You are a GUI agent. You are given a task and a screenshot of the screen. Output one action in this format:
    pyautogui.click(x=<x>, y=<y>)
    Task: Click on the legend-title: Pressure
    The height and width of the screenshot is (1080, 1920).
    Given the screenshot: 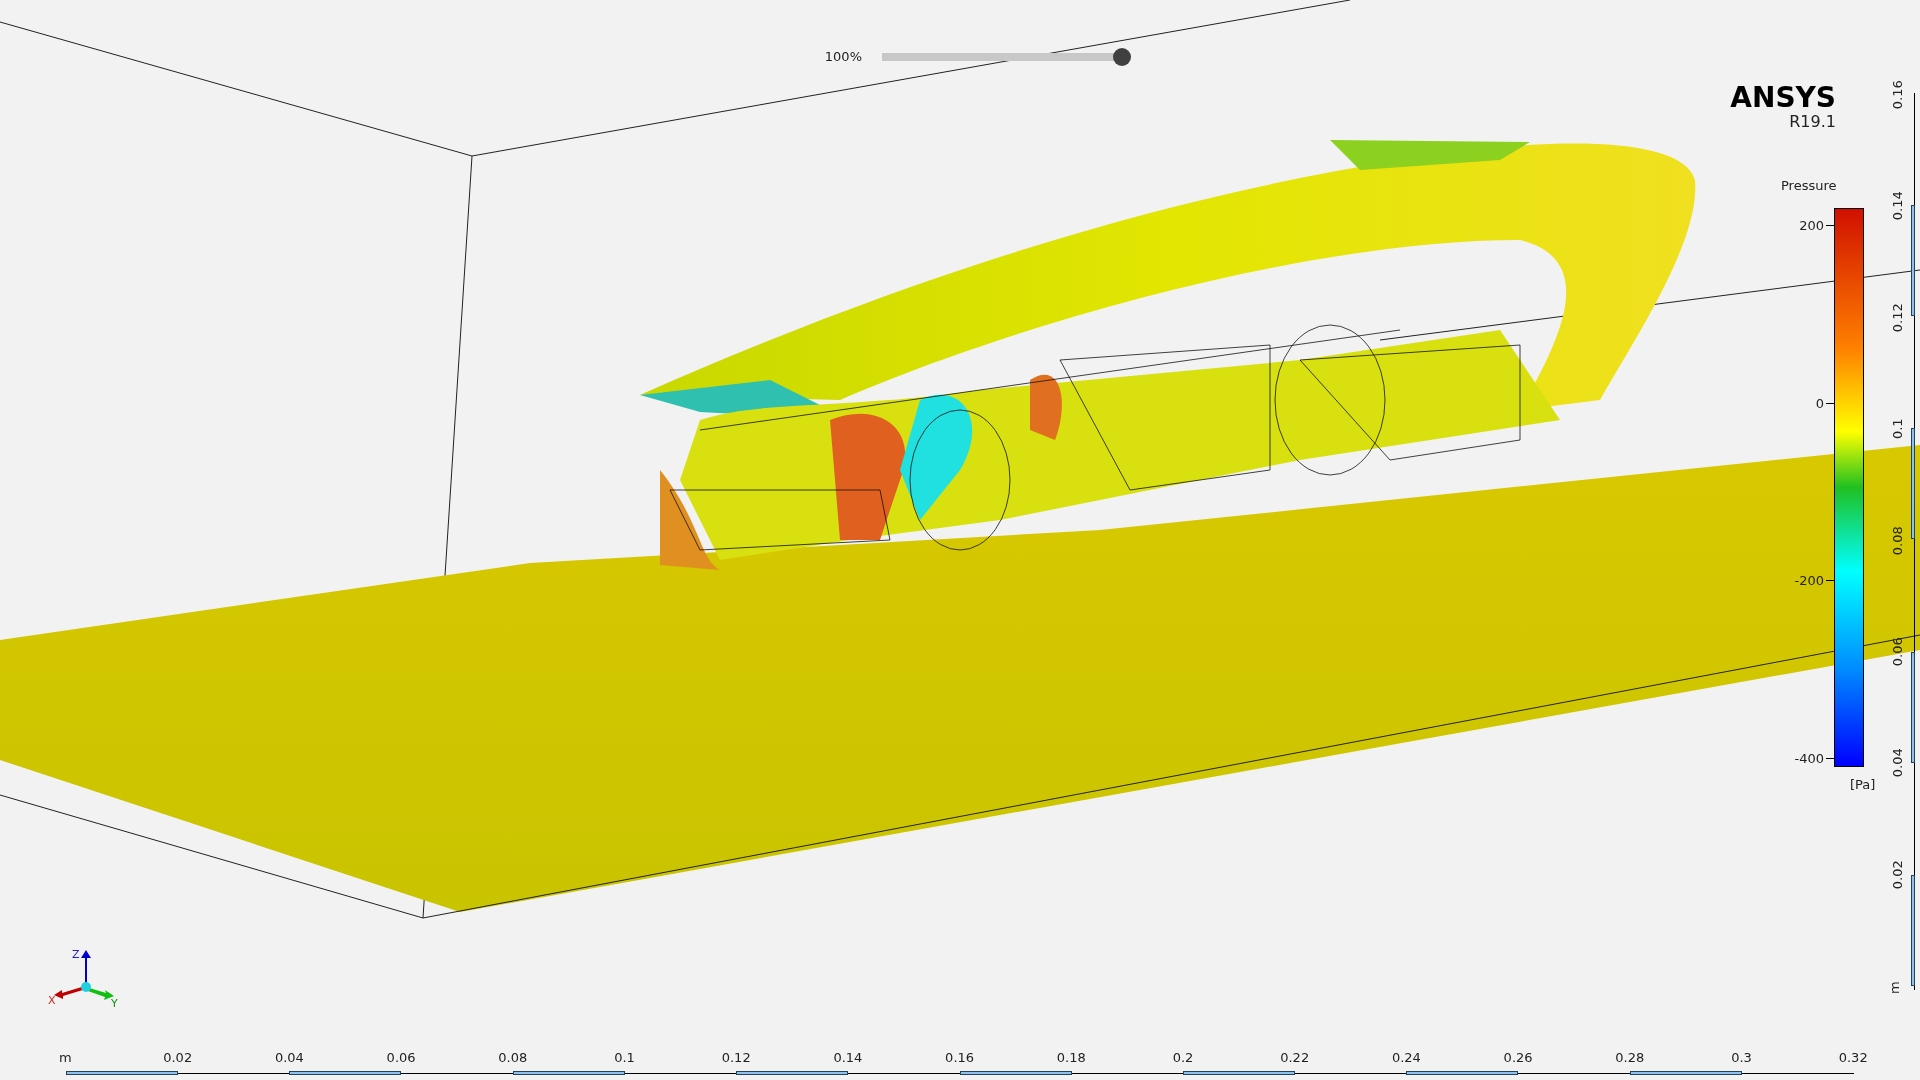 What is the action you would take?
    pyautogui.click(x=1809, y=186)
    